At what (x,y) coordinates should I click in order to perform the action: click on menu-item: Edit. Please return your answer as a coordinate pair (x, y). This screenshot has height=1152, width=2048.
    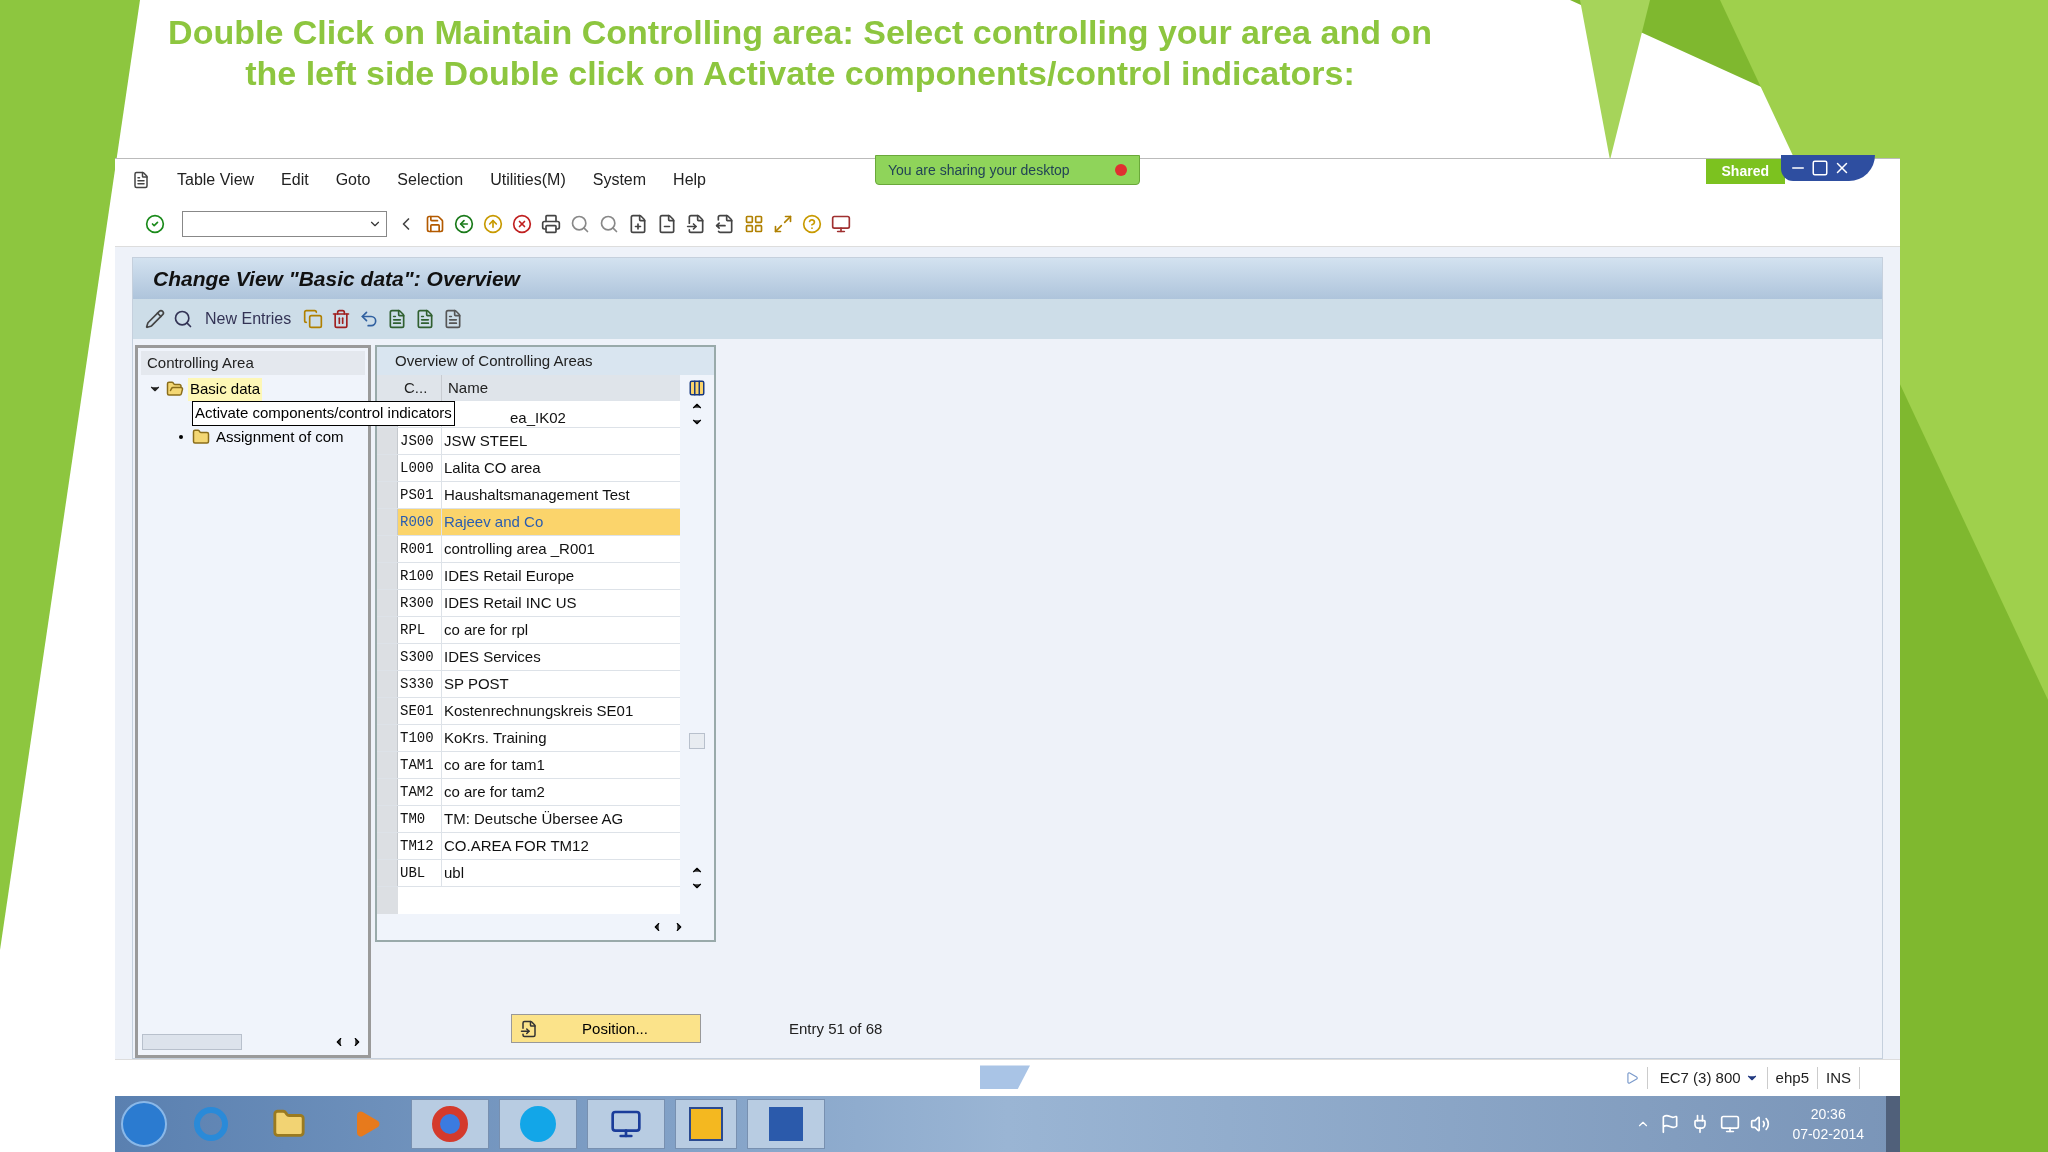
    Looking at the image, I should click on (295, 180).